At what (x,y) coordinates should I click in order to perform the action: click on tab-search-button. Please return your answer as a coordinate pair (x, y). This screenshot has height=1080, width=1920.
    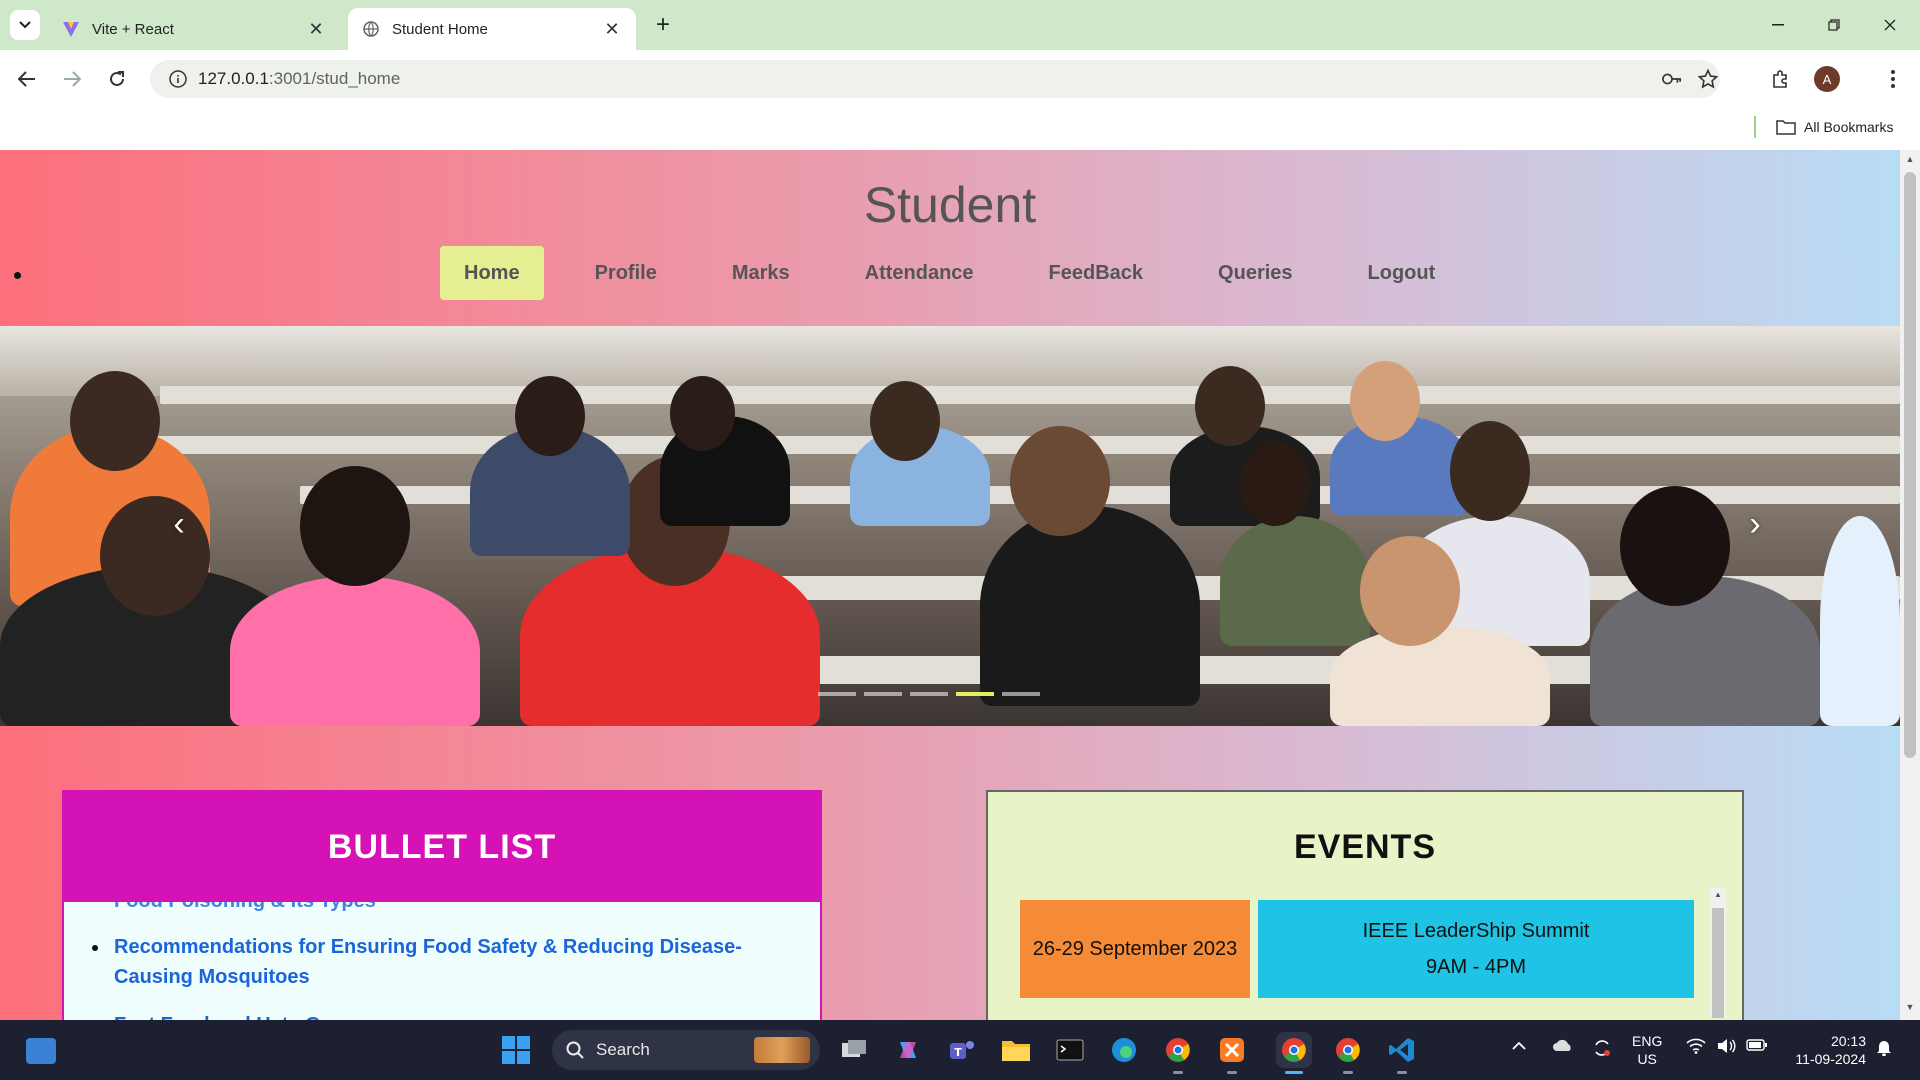
    Looking at the image, I should click on (25, 25).